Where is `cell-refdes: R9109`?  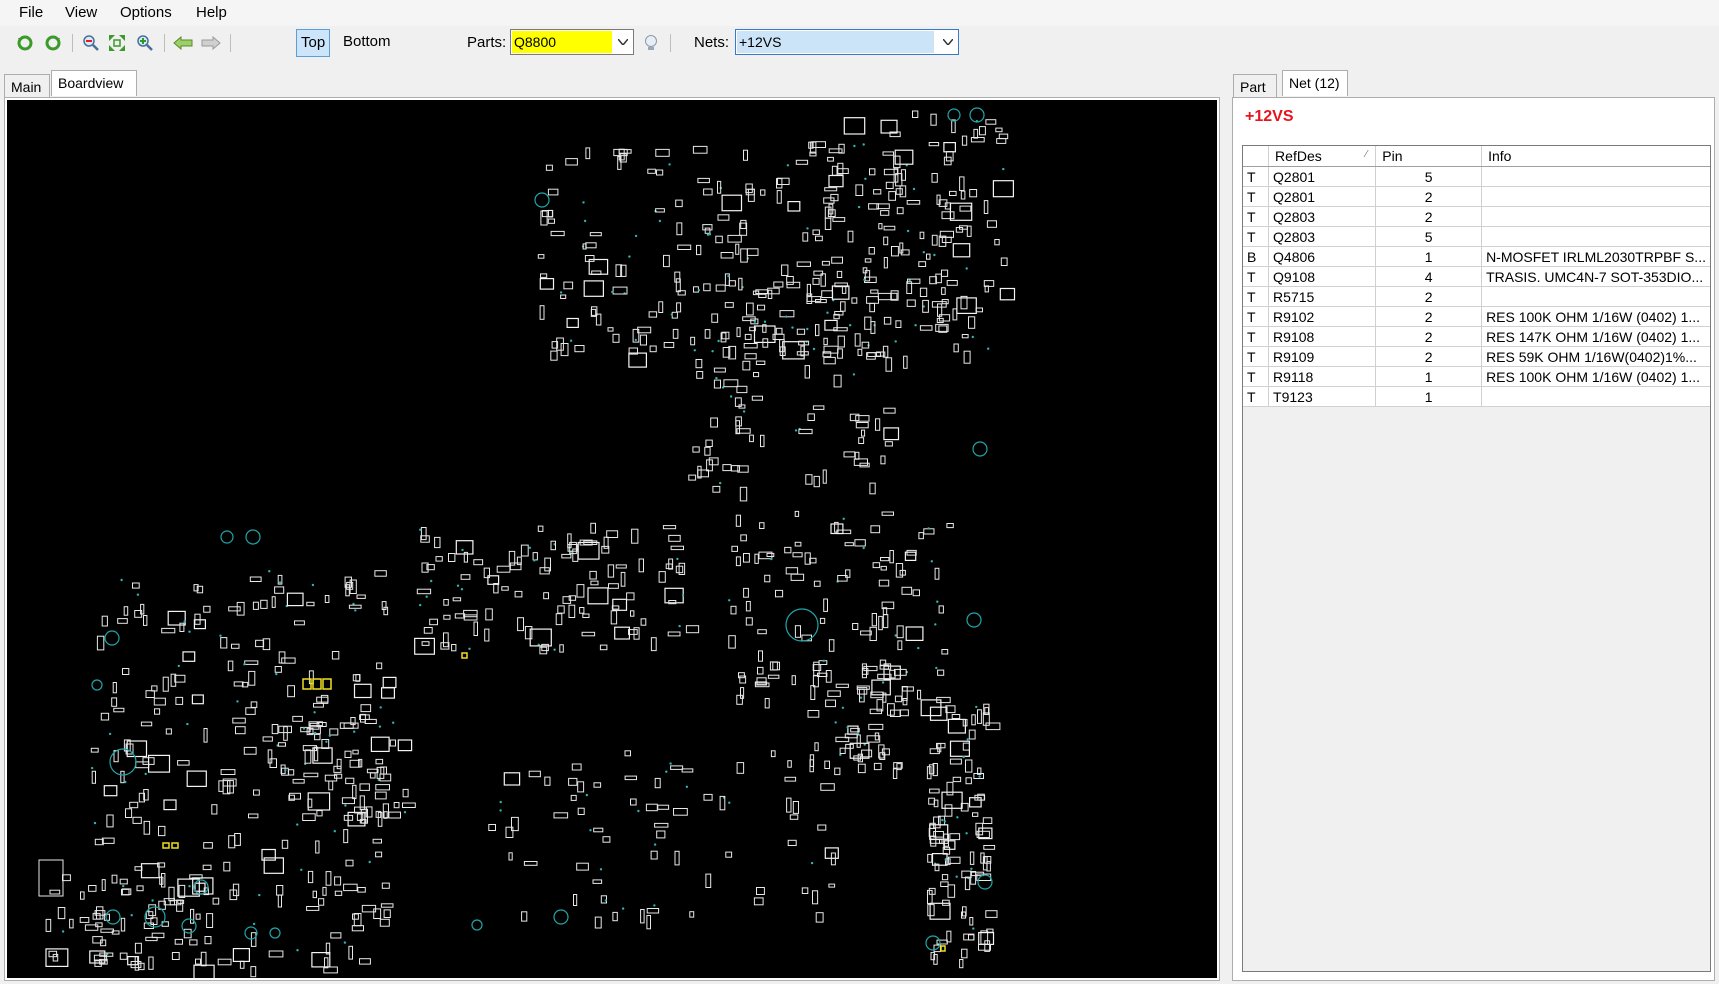 cell-refdes: R9109 is located at coordinates (1322, 356).